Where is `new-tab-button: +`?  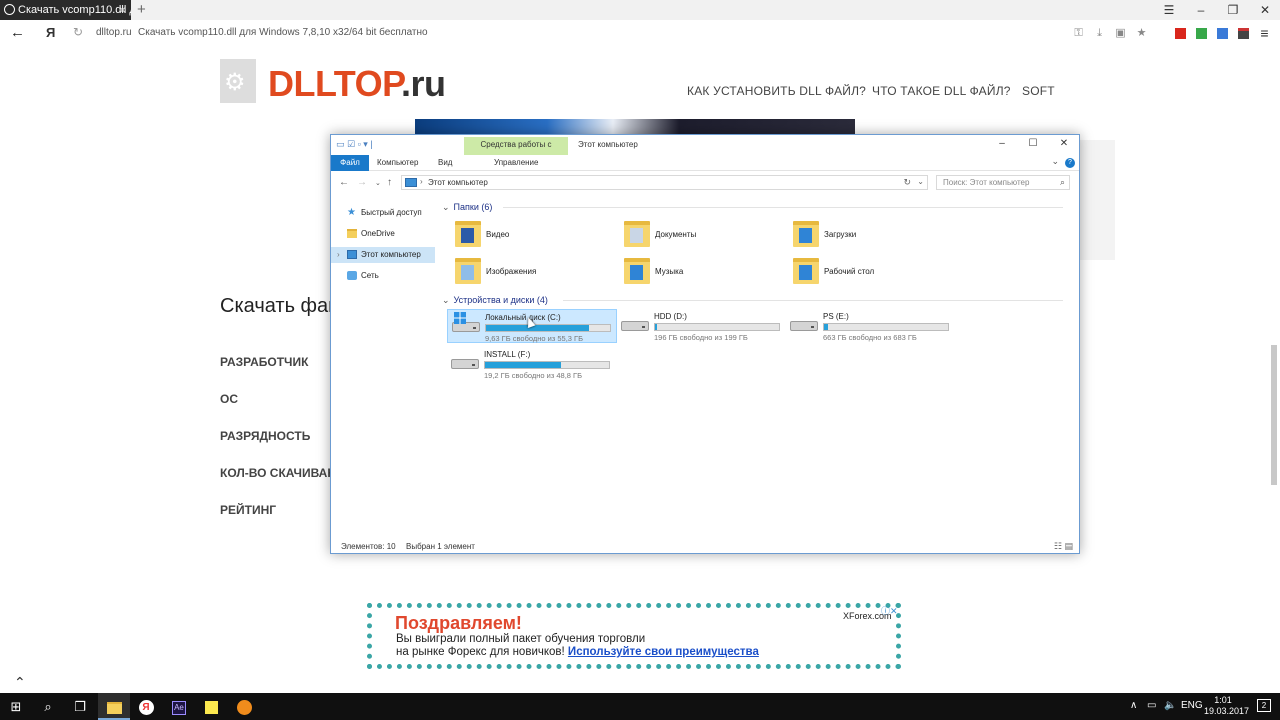
new-tab-button: + is located at coordinates (141, 10).